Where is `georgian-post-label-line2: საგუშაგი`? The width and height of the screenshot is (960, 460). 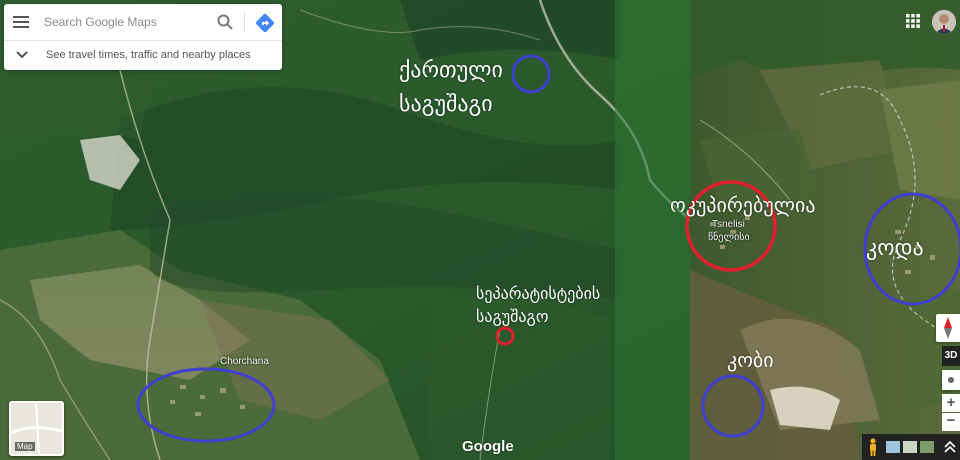
georgian-post-label-line2: საგუშაგი is located at coordinates (446, 104).